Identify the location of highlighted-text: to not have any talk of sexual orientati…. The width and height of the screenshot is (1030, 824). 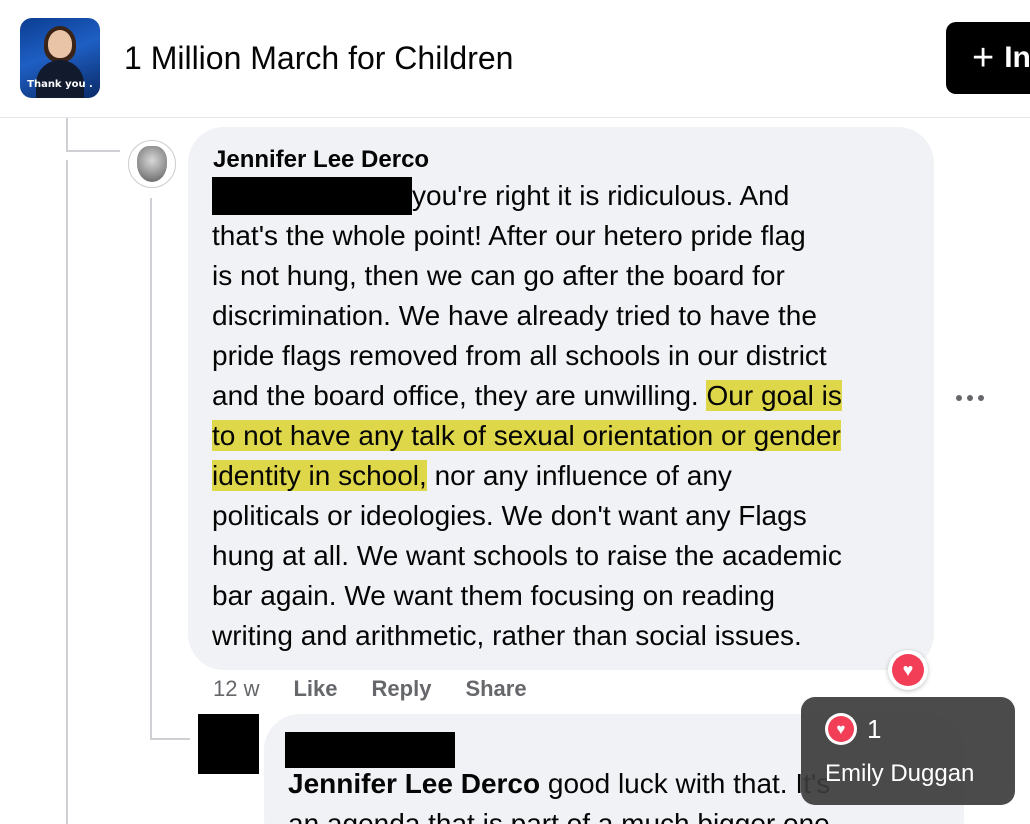
(526, 435).